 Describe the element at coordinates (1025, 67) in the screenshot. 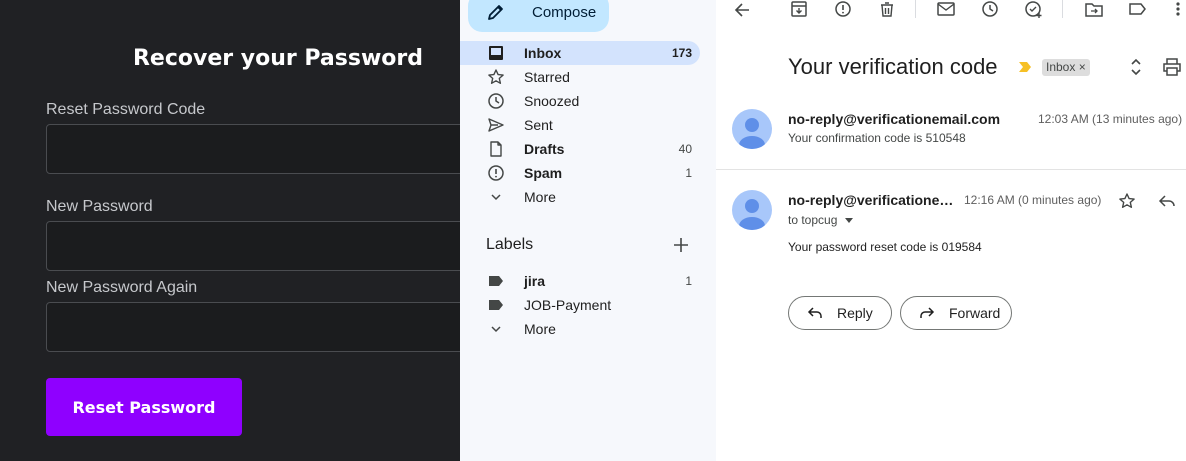

I see `importance-marker-icon` at that location.